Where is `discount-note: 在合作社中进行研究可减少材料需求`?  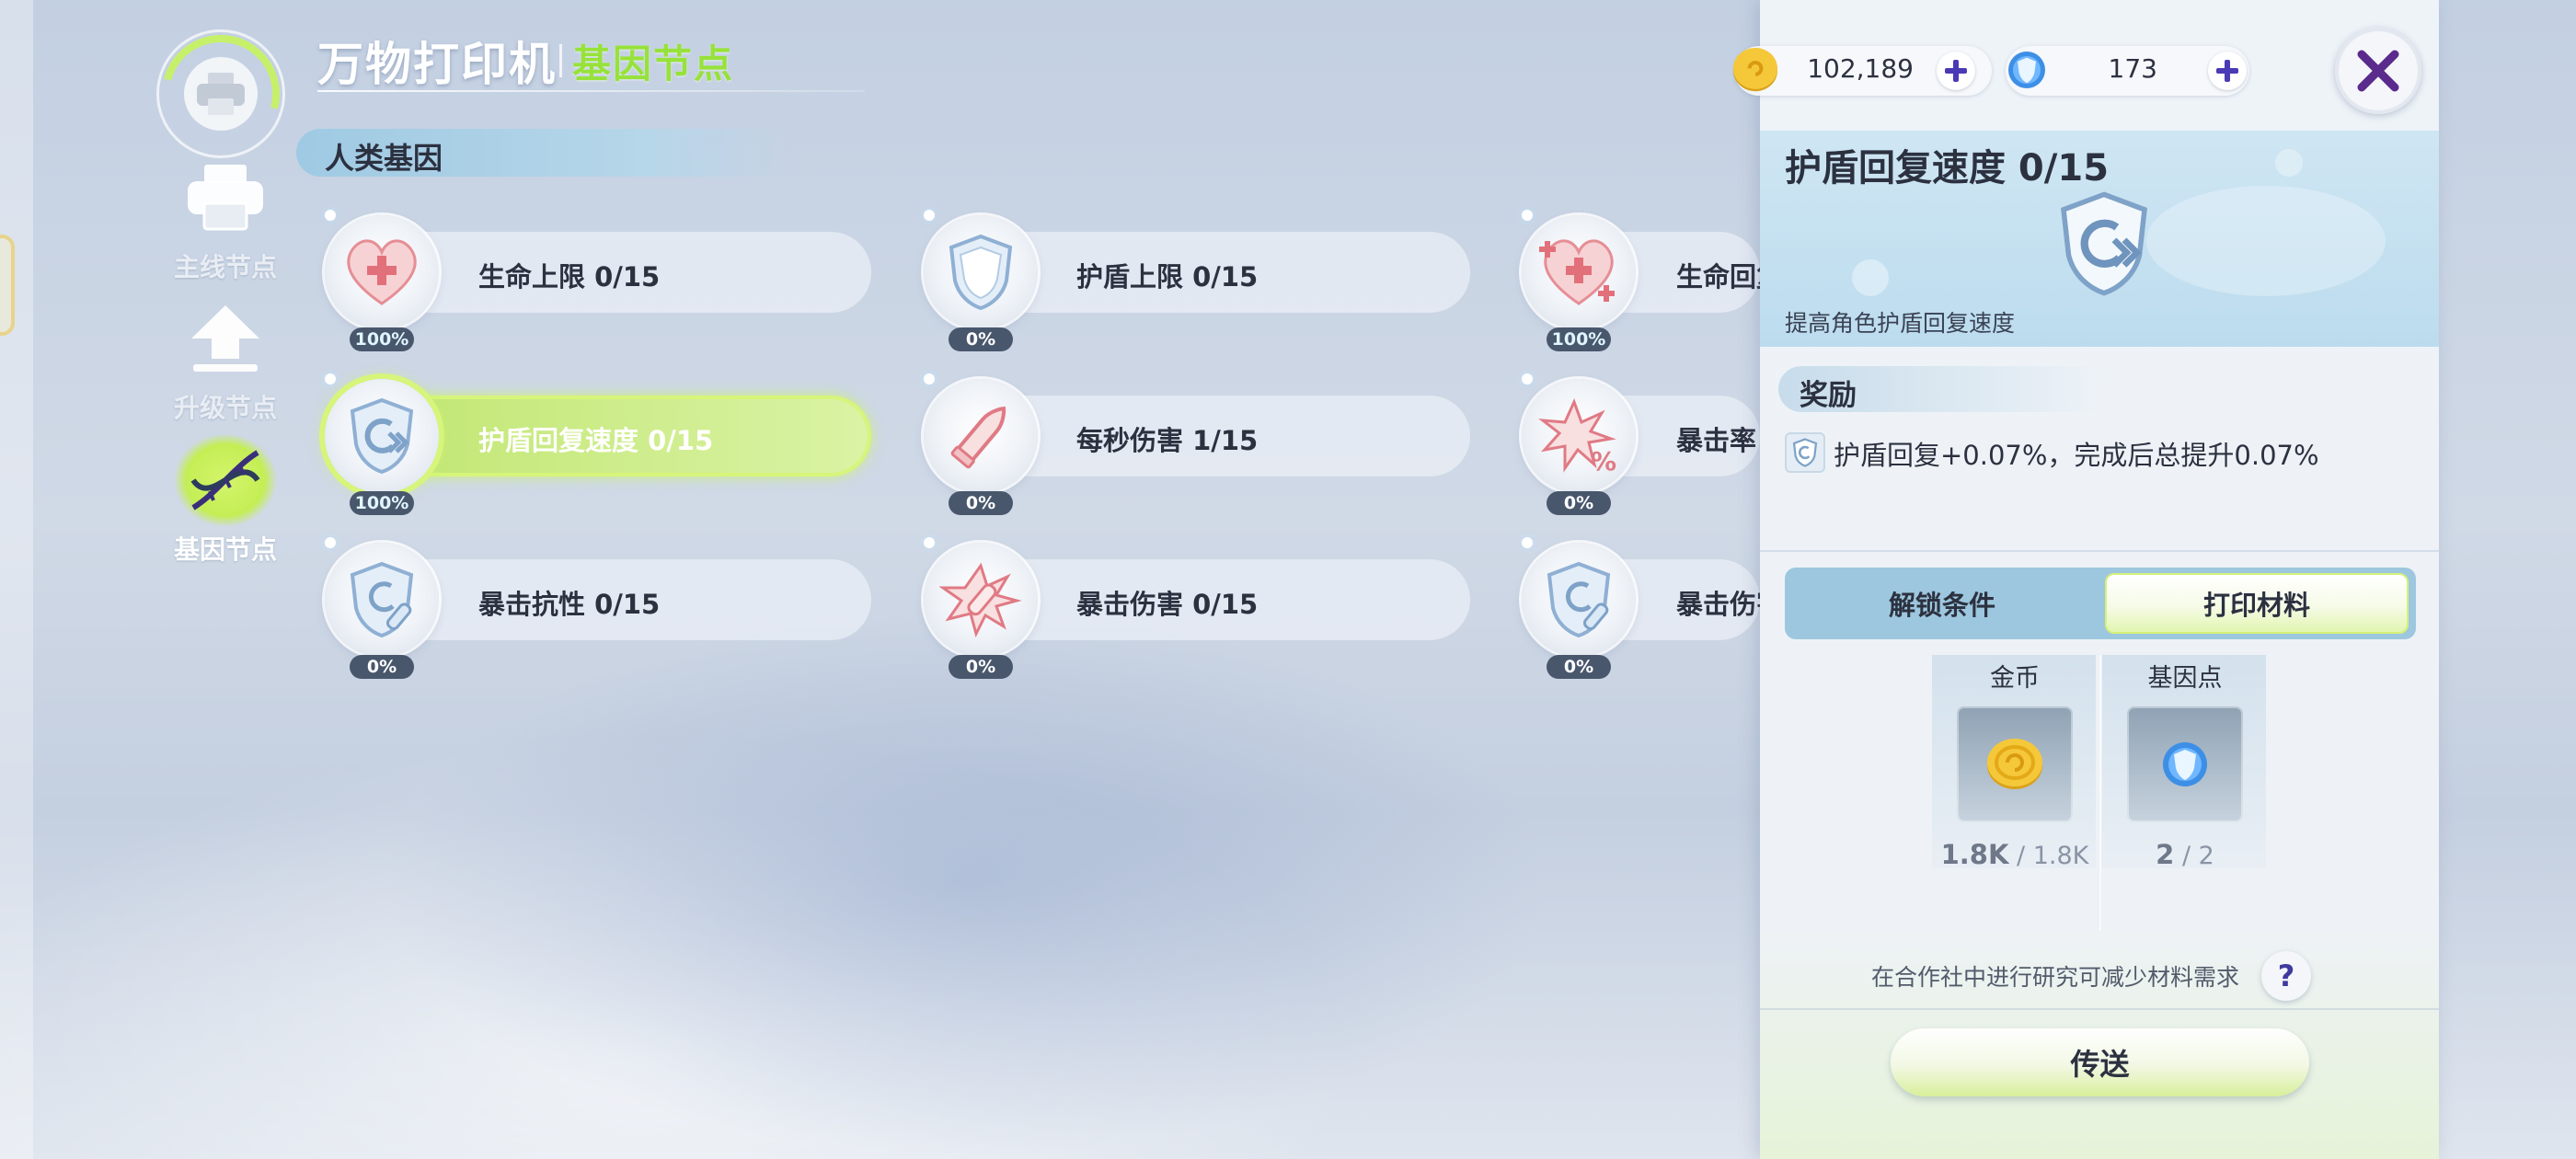
discount-note: 在合作社中进行研究可减少材料需求 is located at coordinates (2055, 977).